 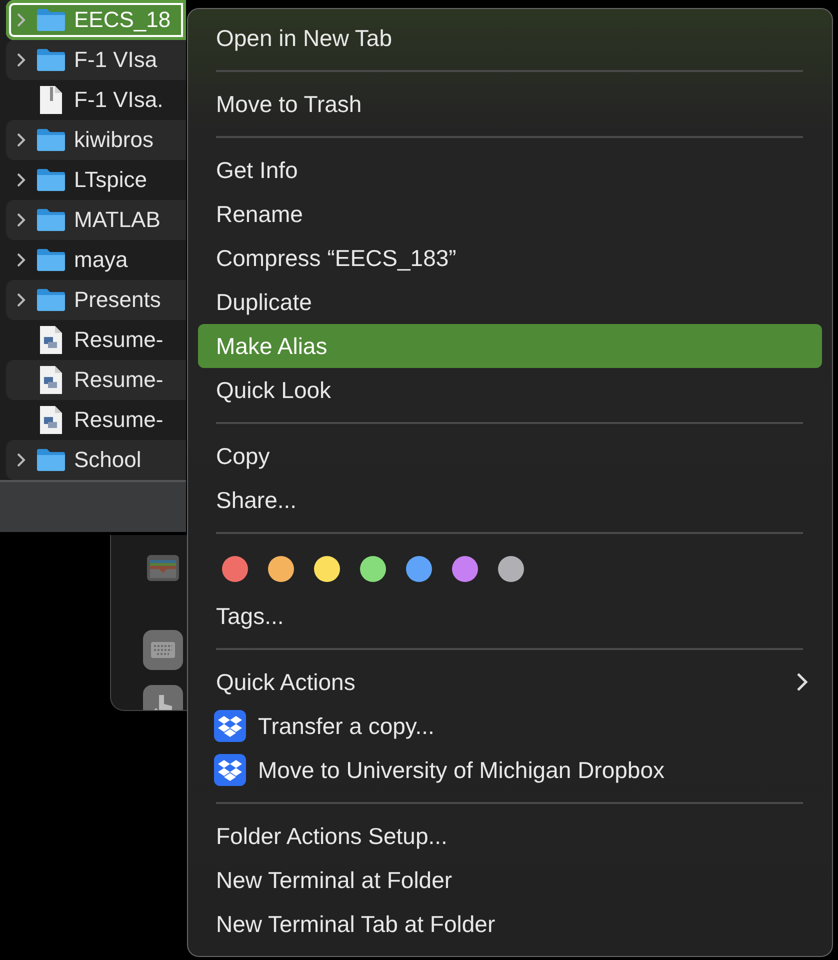 What do you see at coordinates (510, 880) in the screenshot?
I see `menu-item: New Terminal at Folder` at bounding box center [510, 880].